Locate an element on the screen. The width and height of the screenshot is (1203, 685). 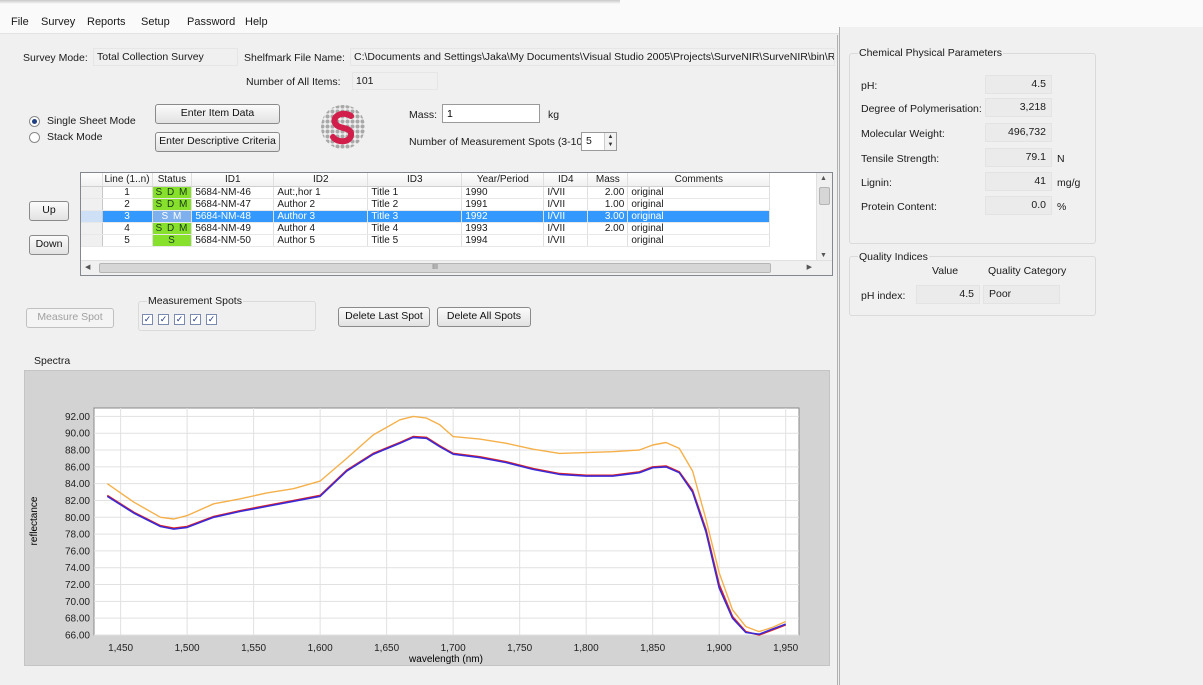
param-lignin-label: Lignin: is located at coordinates (876, 183).